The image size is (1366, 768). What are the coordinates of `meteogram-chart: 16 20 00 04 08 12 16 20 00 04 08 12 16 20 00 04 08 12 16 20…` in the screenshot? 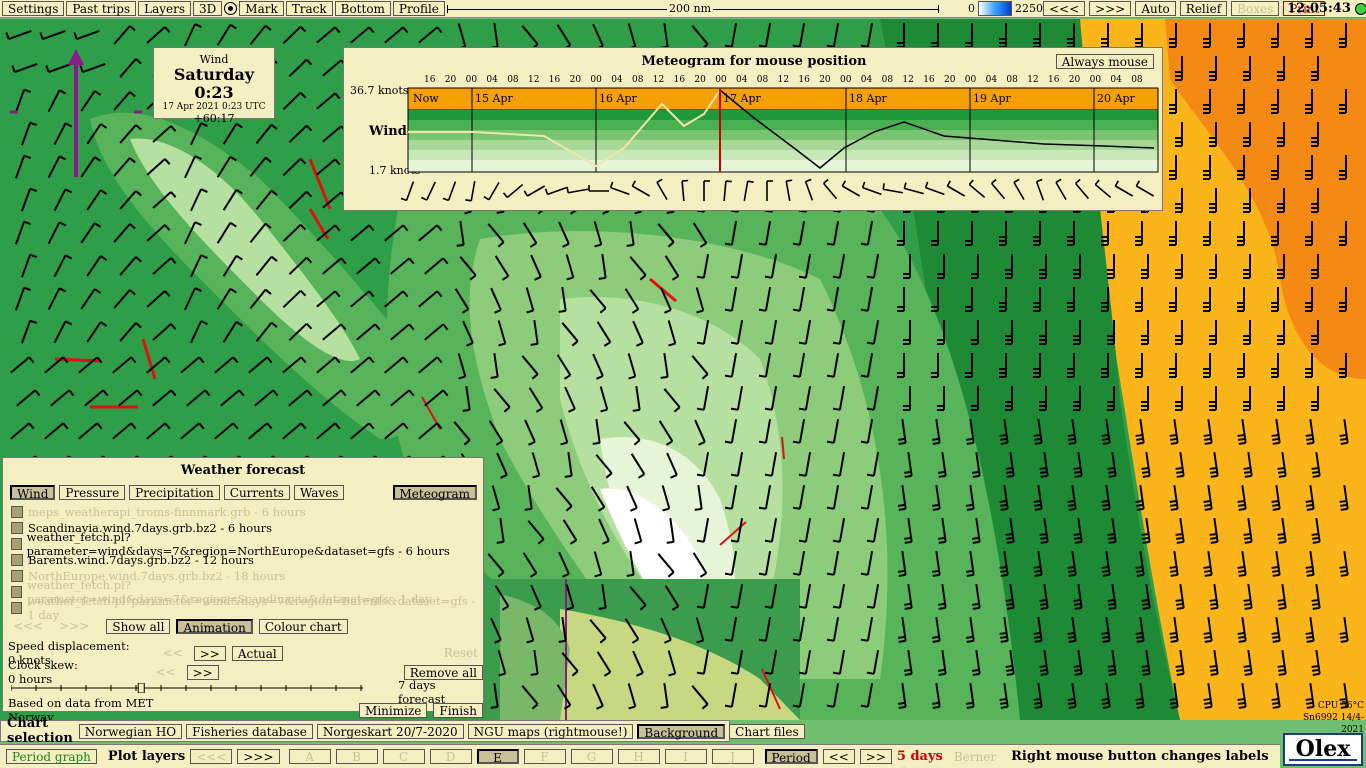 It's located at (754, 138).